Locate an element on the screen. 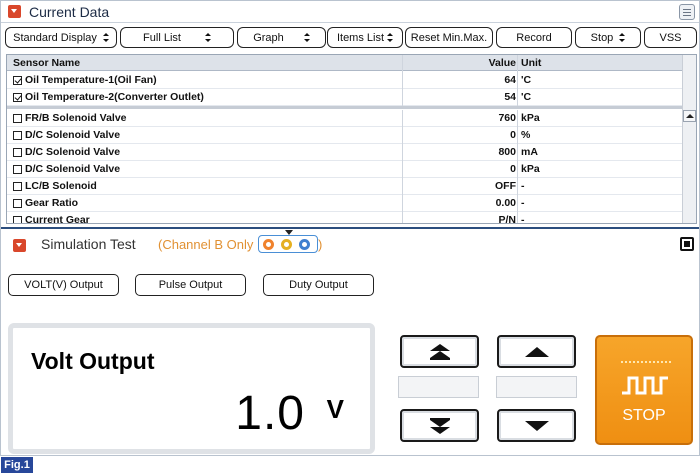  volt-output-button: VOLT(V) Output is located at coordinates (63, 285).